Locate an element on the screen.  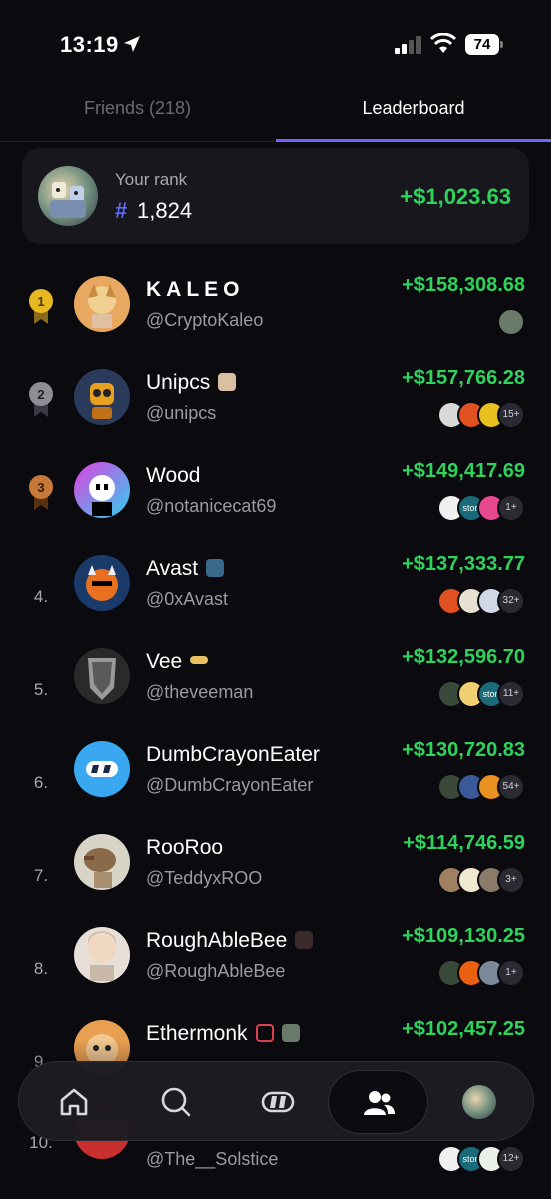
user-handle: @TeddyxROO is located at coordinates (204, 878).